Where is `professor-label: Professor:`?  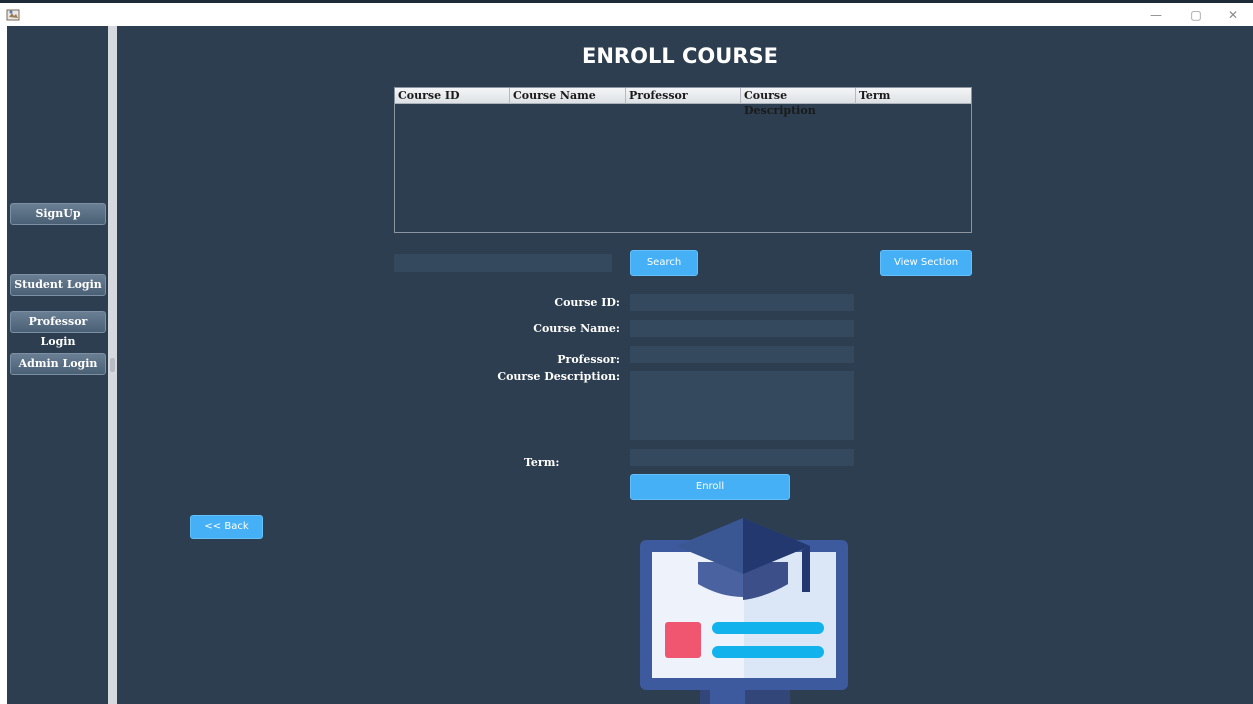 professor-label: Professor: is located at coordinates (588, 359).